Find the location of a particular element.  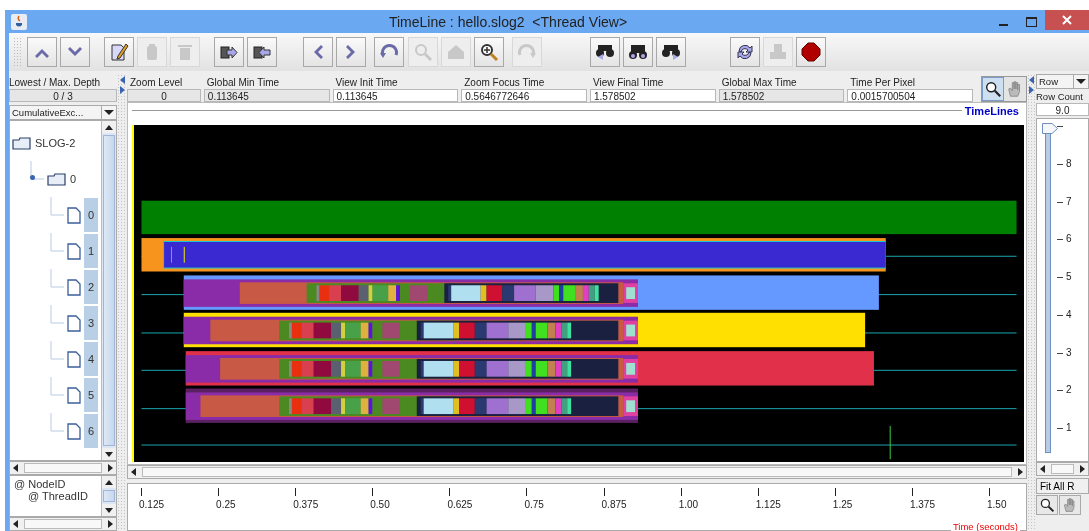

search-button is located at coordinates (638, 52).